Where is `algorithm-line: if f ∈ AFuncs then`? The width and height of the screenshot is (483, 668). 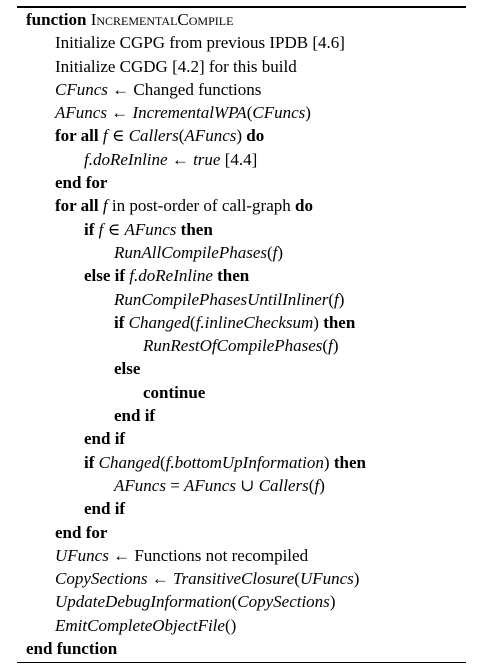 algorithm-line: if f ∈ AFuncs then is located at coordinates (241, 229).